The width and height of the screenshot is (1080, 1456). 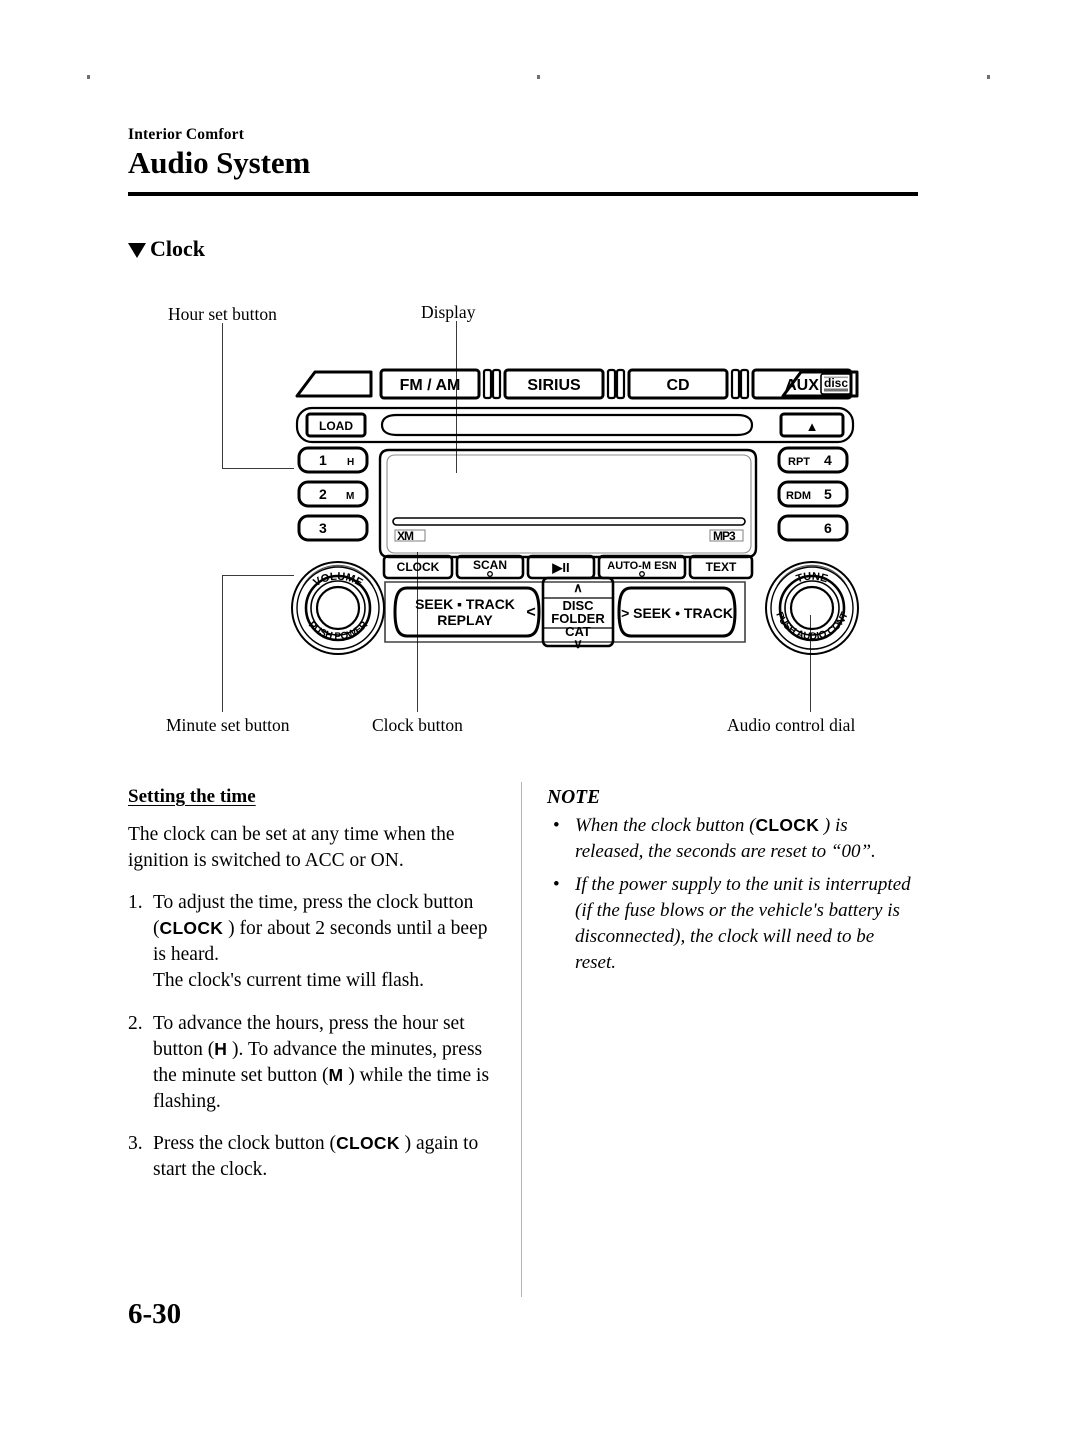 I want to click on triangle-down-icon, so click(x=137, y=250).